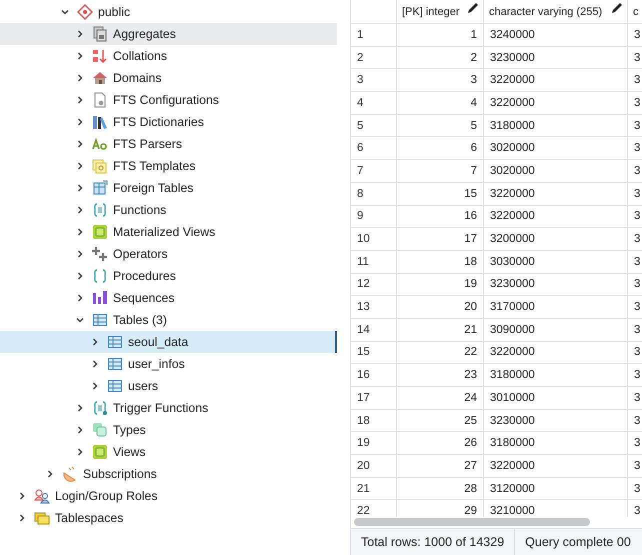  I want to click on tree-item: Foreign Tables, so click(168, 188).